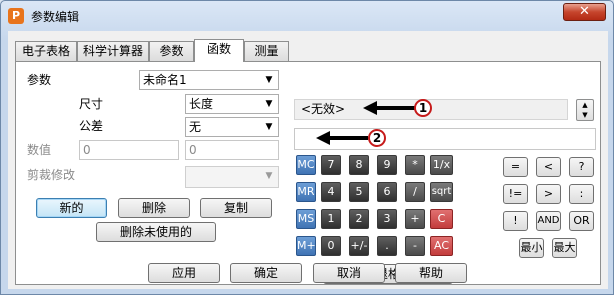  Describe the element at coordinates (548, 167) in the screenshot. I see `op-less-than: <` at that location.